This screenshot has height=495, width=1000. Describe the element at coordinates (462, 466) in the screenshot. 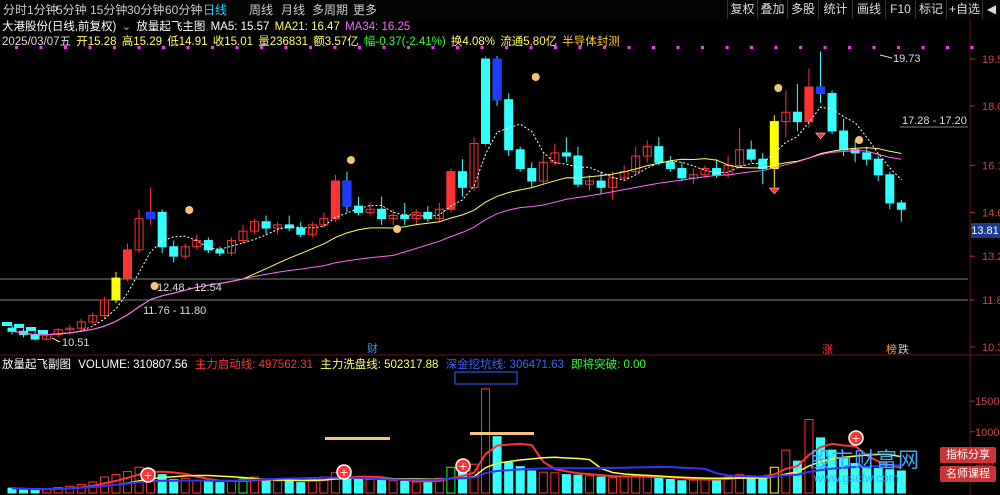

I see `plus-badge-glyph-2: +` at that location.